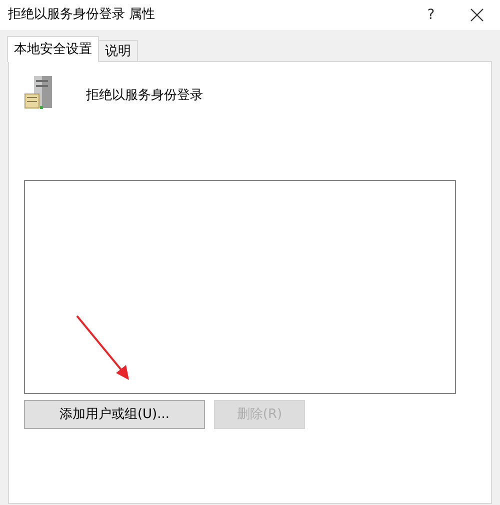 The width and height of the screenshot is (500, 505). What do you see at coordinates (53, 49) in the screenshot?
I see `tab: 本地安全设置` at bounding box center [53, 49].